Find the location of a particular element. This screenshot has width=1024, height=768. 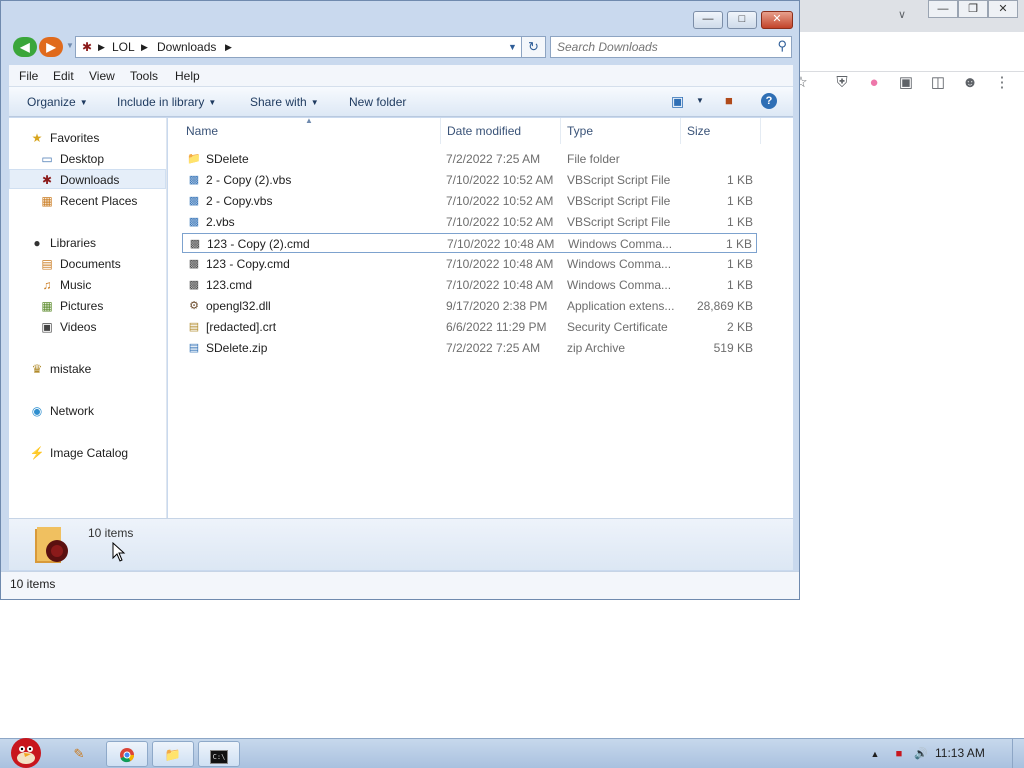

search-icon: ⚲ is located at coordinates (782, 46).